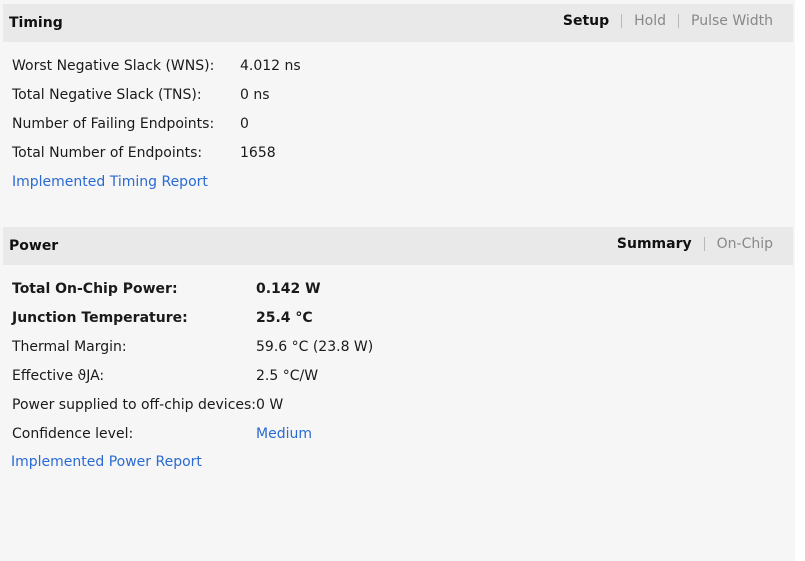 The image size is (805, 561). I want to click on total-on-chip-power-value: 0.142 W, so click(288, 289).